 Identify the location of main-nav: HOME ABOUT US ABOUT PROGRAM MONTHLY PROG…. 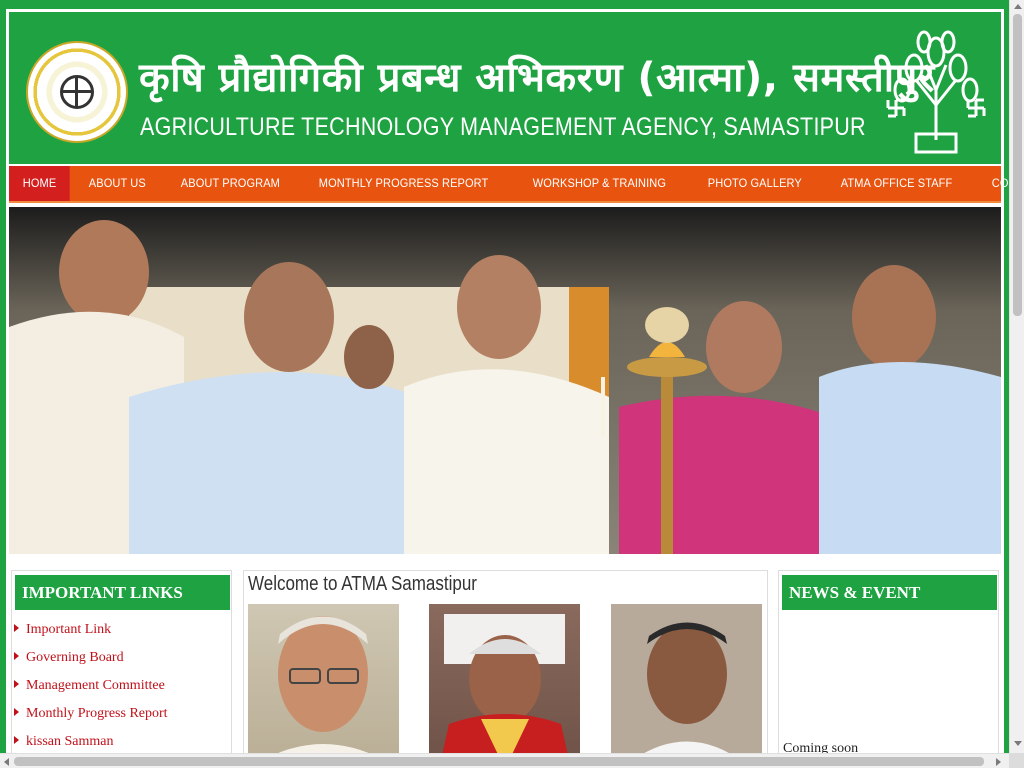
(516, 184).